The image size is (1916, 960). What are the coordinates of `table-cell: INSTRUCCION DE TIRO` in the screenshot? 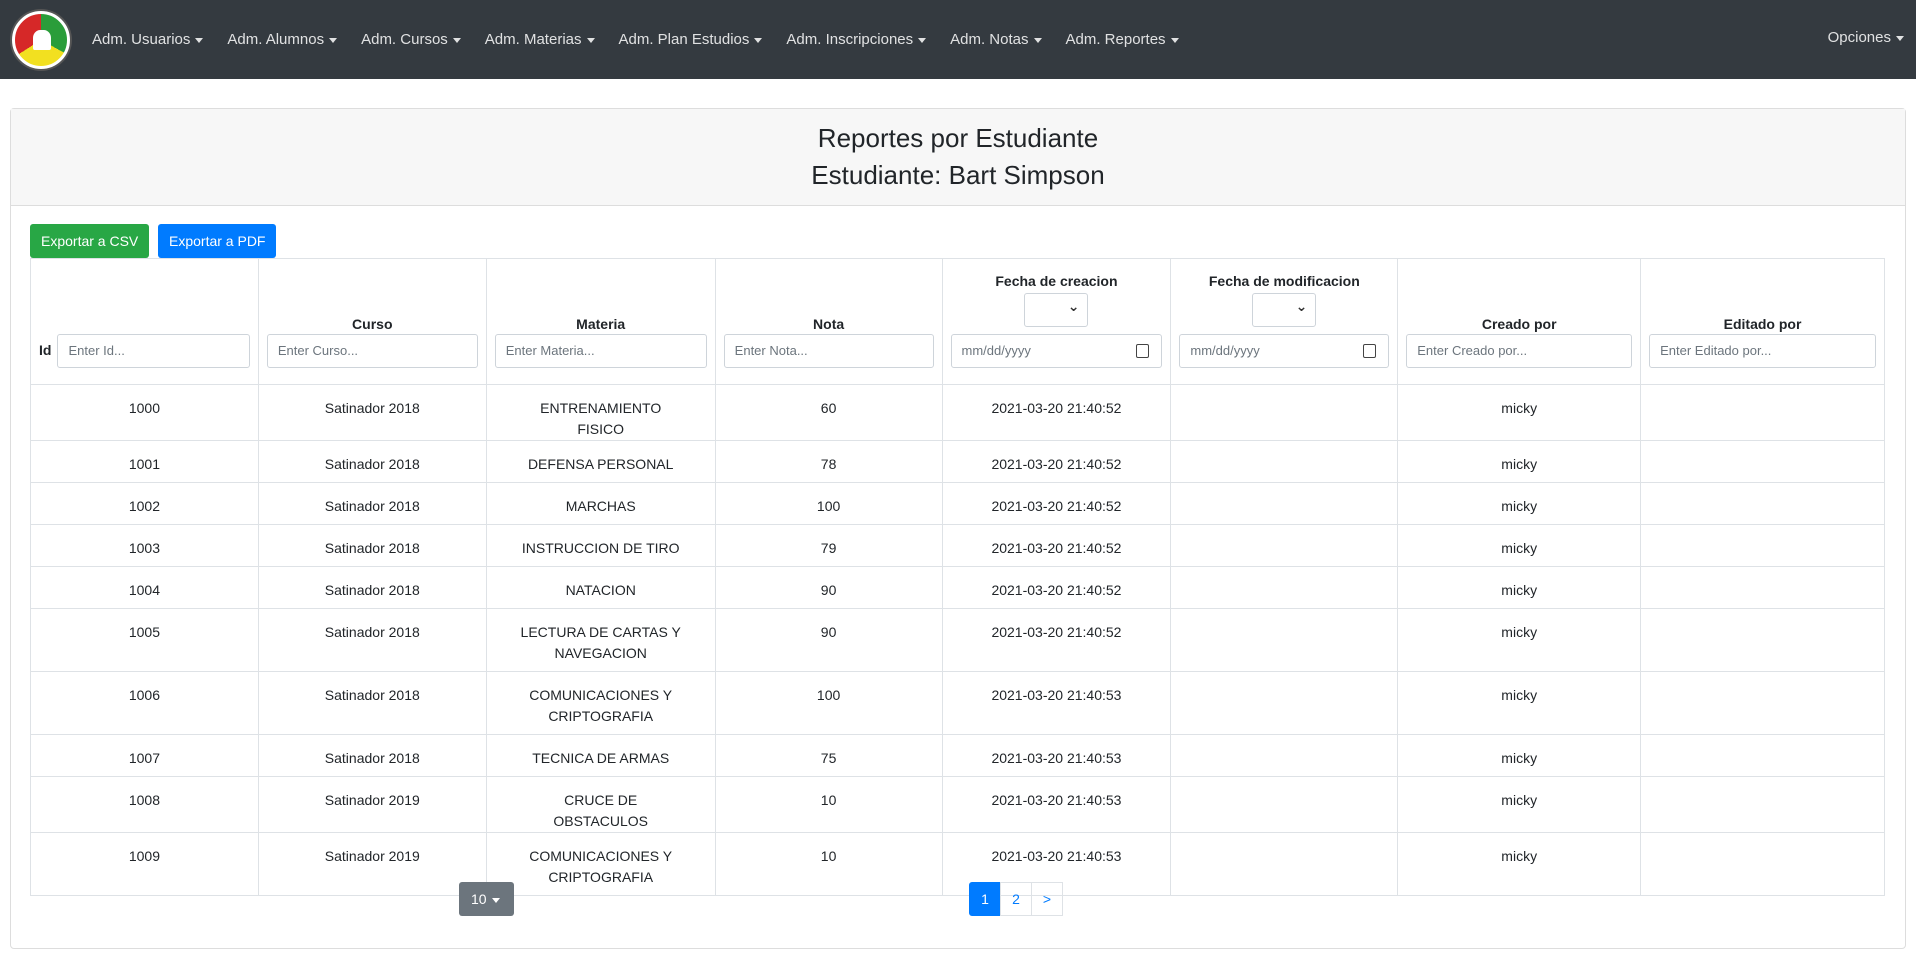 It's located at (600, 545).